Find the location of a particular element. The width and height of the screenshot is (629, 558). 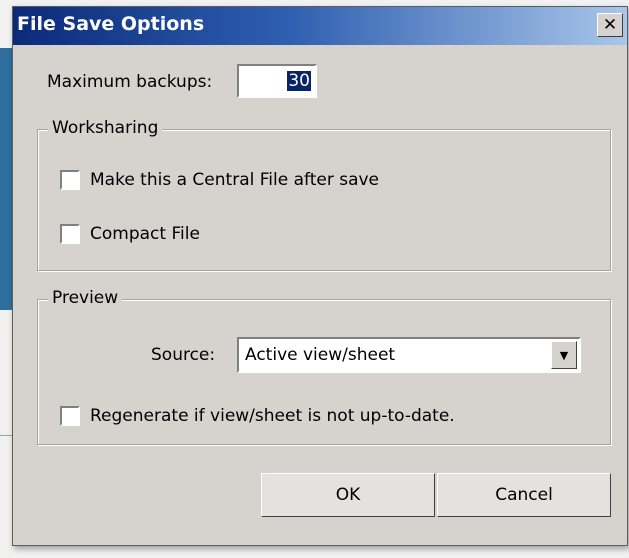

central-file-label: Make this a Central File after save is located at coordinates (234, 180).